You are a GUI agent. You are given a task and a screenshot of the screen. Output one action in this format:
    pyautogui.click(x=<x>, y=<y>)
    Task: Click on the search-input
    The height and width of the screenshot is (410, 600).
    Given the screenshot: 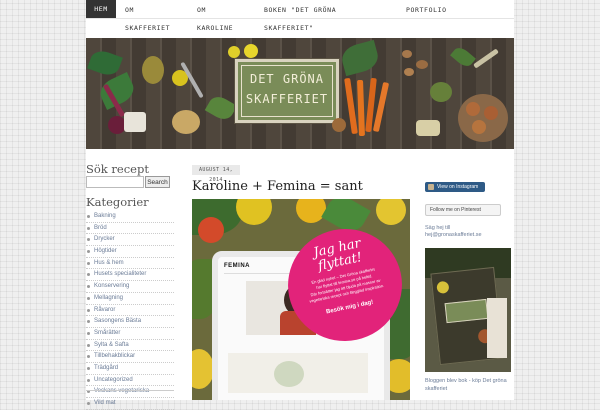 What is the action you would take?
    pyautogui.click(x=115, y=182)
    